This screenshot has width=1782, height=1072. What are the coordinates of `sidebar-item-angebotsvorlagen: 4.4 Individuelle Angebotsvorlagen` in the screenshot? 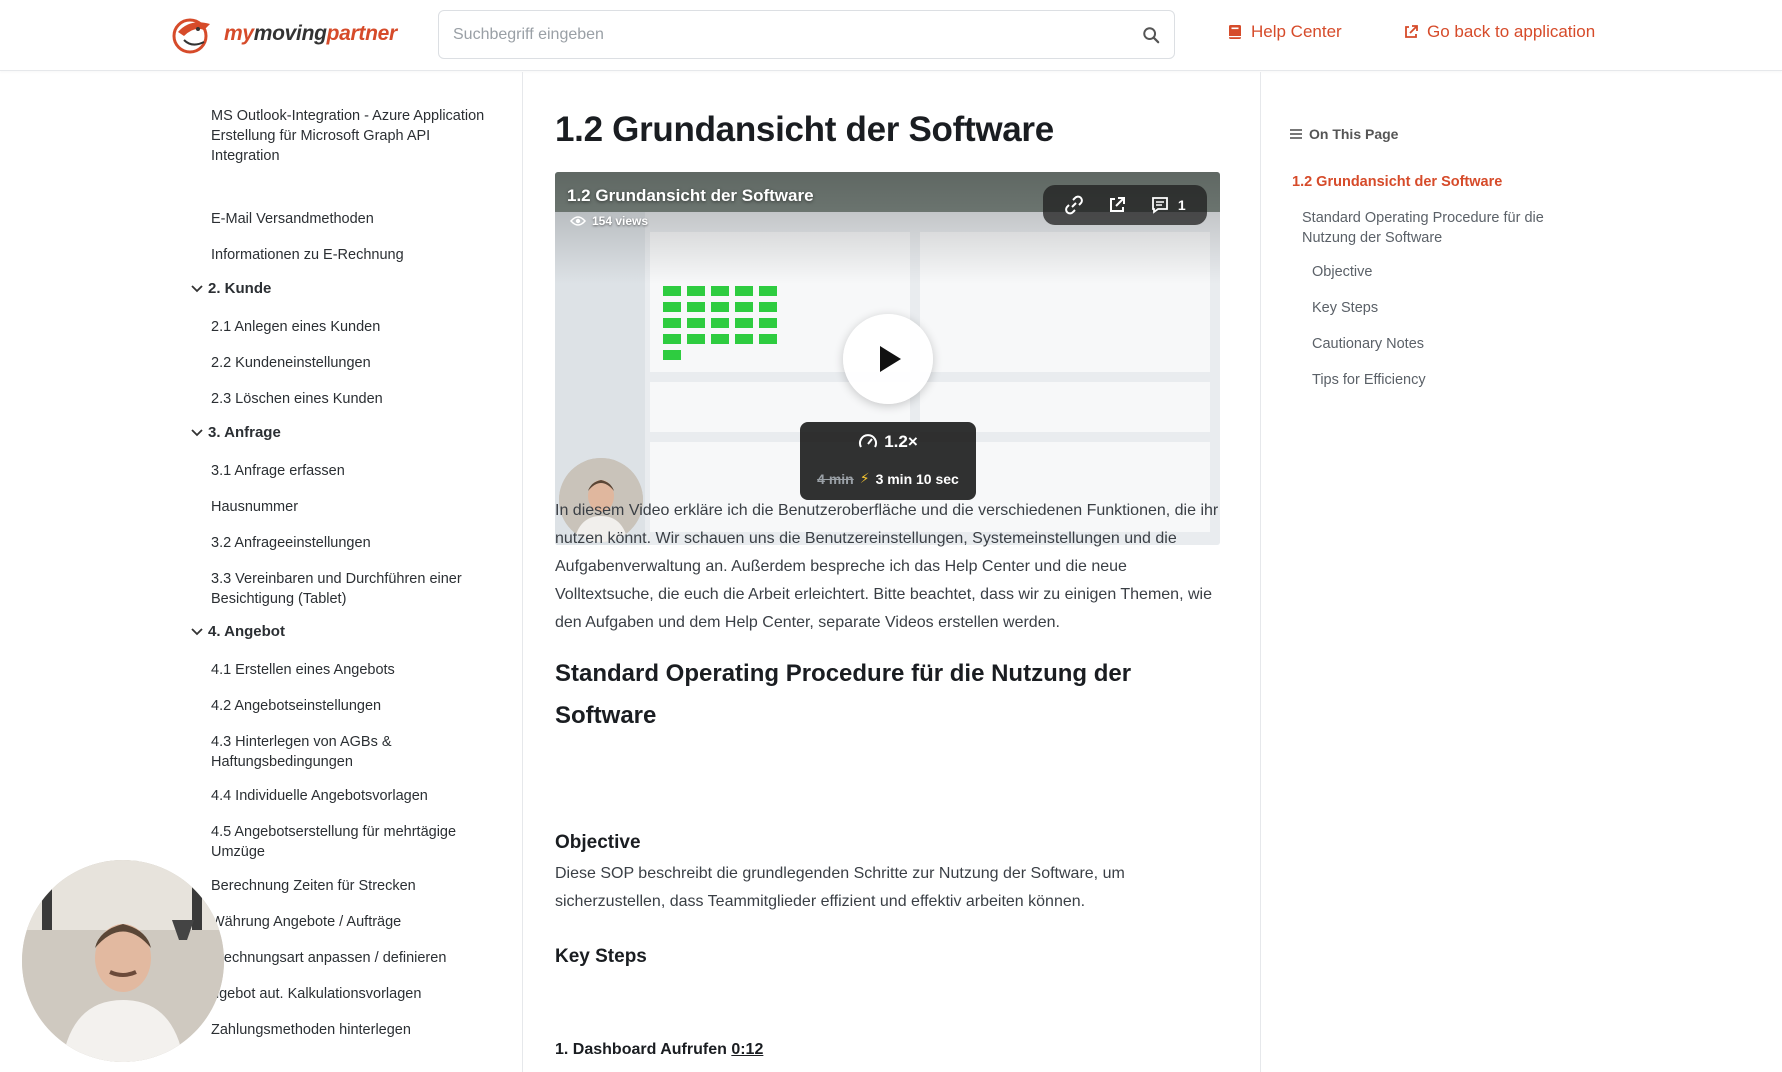 It's located at (309, 796).